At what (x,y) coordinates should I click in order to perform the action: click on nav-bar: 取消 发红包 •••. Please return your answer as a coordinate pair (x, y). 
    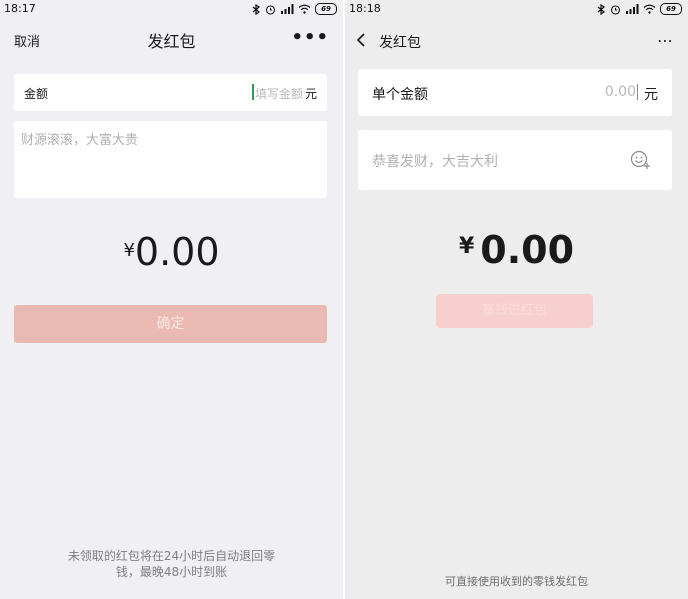
    Looking at the image, I should click on (171, 39).